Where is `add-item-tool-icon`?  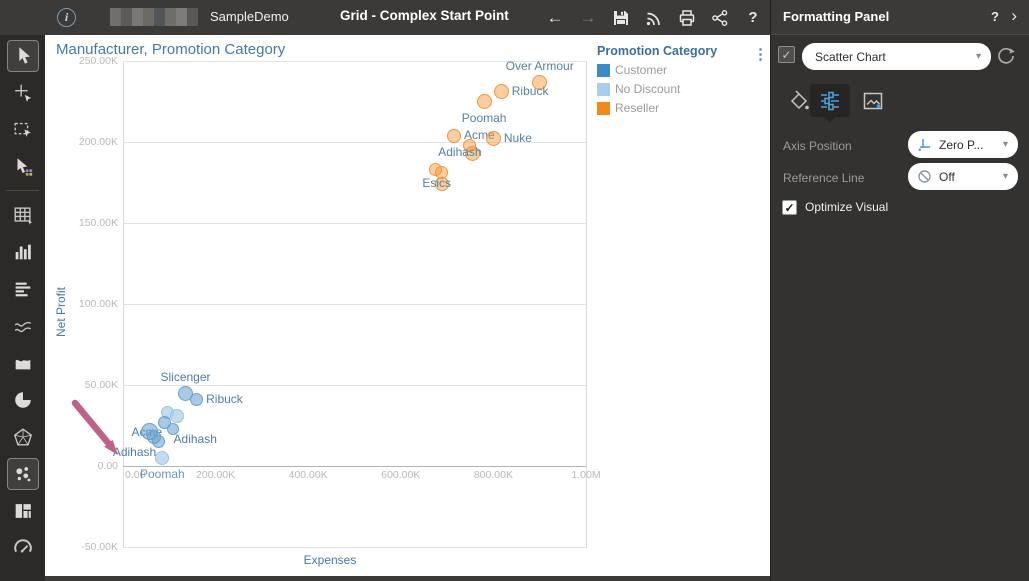 add-item-tool-icon is located at coordinates (23, 93).